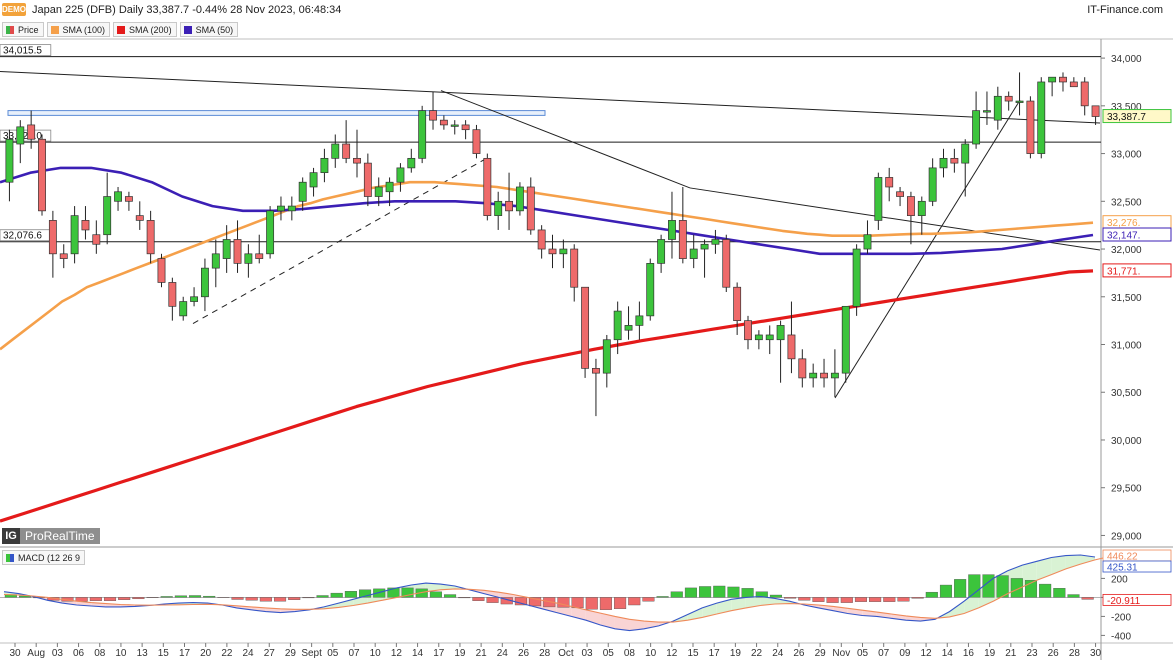 Image resolution: width=1173 pixels, height=660 pixels. What do you see at coordinates (1126, 536) in the screenshot?
I see `y-tick-label: 29,000` at bounding box center [1126, 536].